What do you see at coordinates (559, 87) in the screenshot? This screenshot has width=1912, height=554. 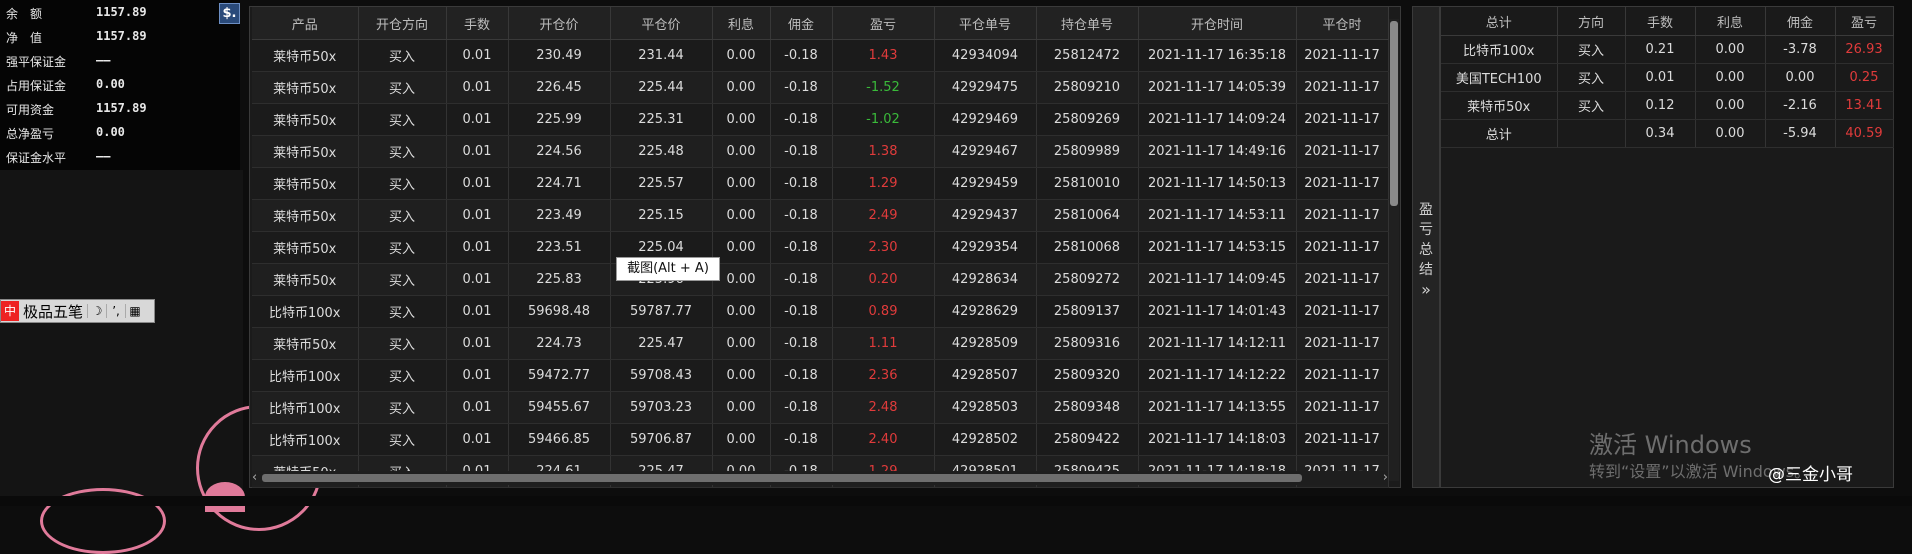 I see `trade-cell: 226.45` at bounding box center [559, 87].